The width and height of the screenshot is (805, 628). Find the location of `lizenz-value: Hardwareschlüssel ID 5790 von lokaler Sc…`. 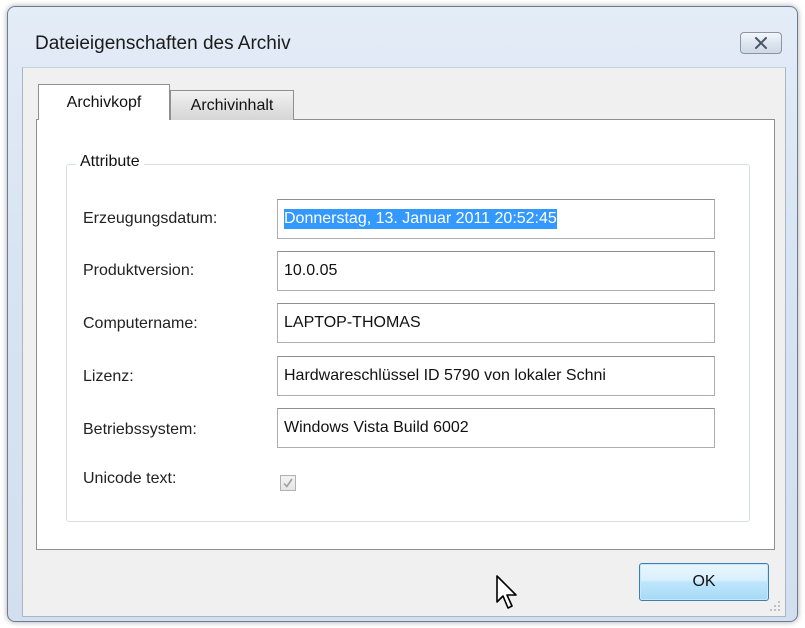

lizenz-value: Hardwareschlüssel ID 5790 von lokaler Sc… is located at coordinates (445, 375).